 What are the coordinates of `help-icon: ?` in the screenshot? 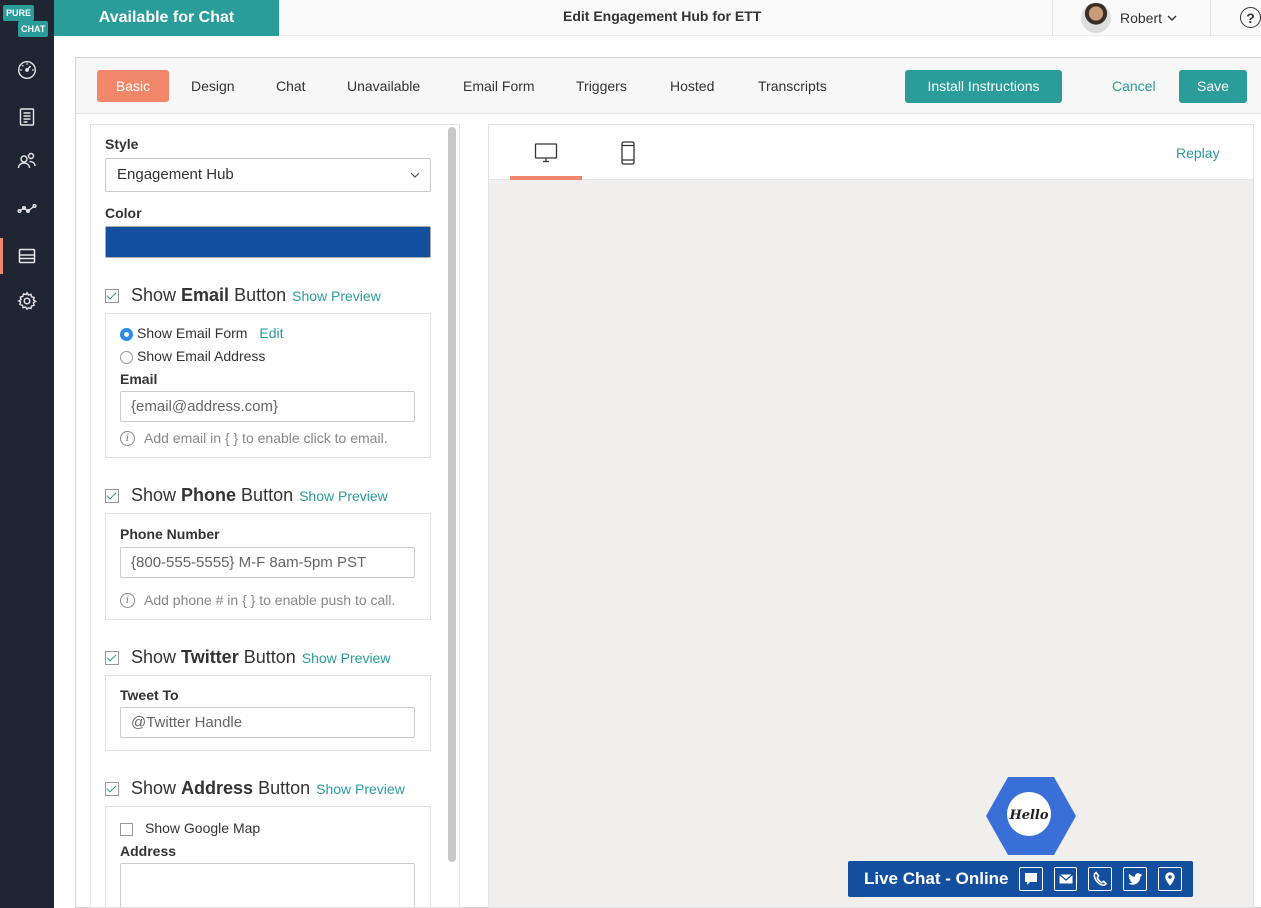 It's located at (1250, 17).